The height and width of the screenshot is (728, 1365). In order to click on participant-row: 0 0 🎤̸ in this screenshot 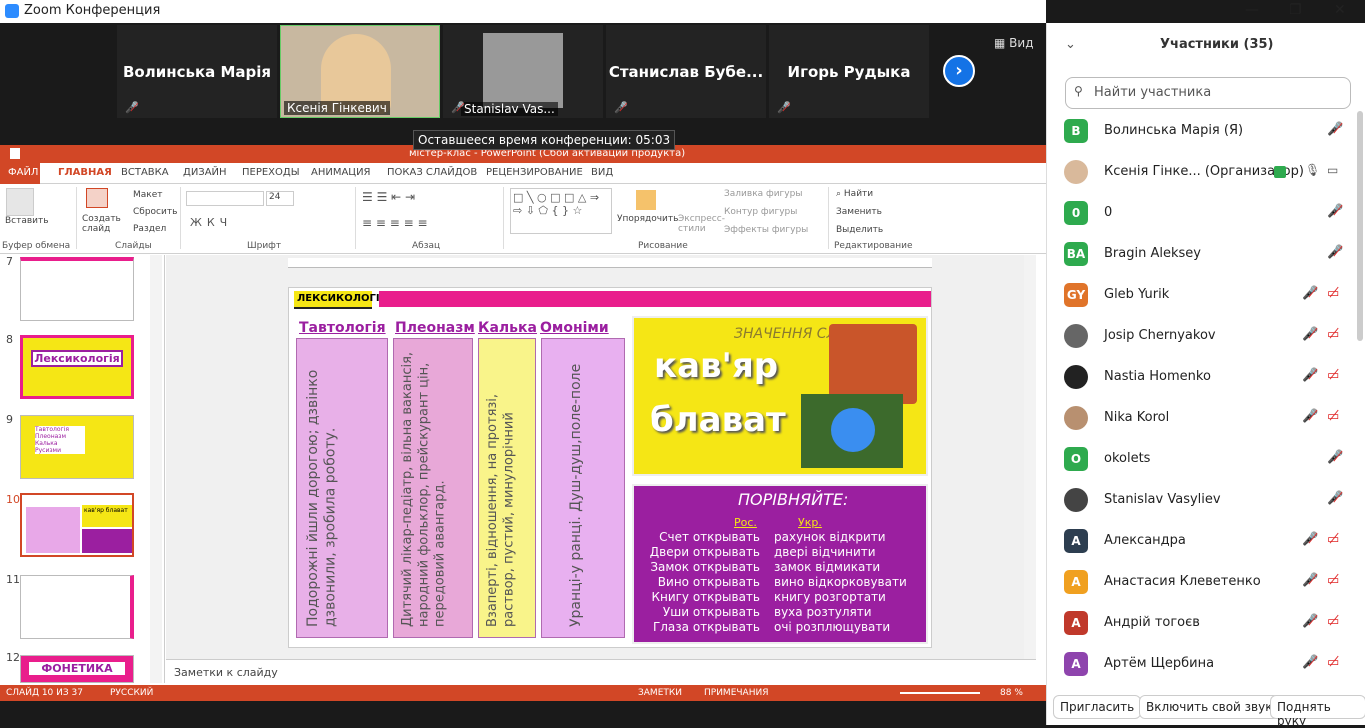, I will do `click(1199, 213)`.